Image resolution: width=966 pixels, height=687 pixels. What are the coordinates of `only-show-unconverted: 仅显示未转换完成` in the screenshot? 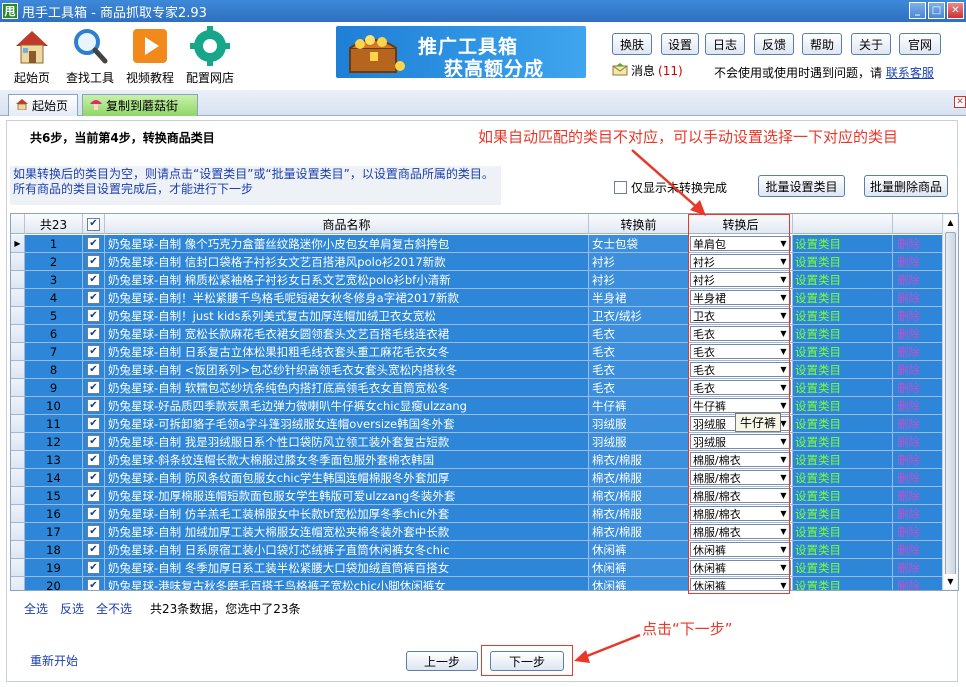 It's located at (670, 187).